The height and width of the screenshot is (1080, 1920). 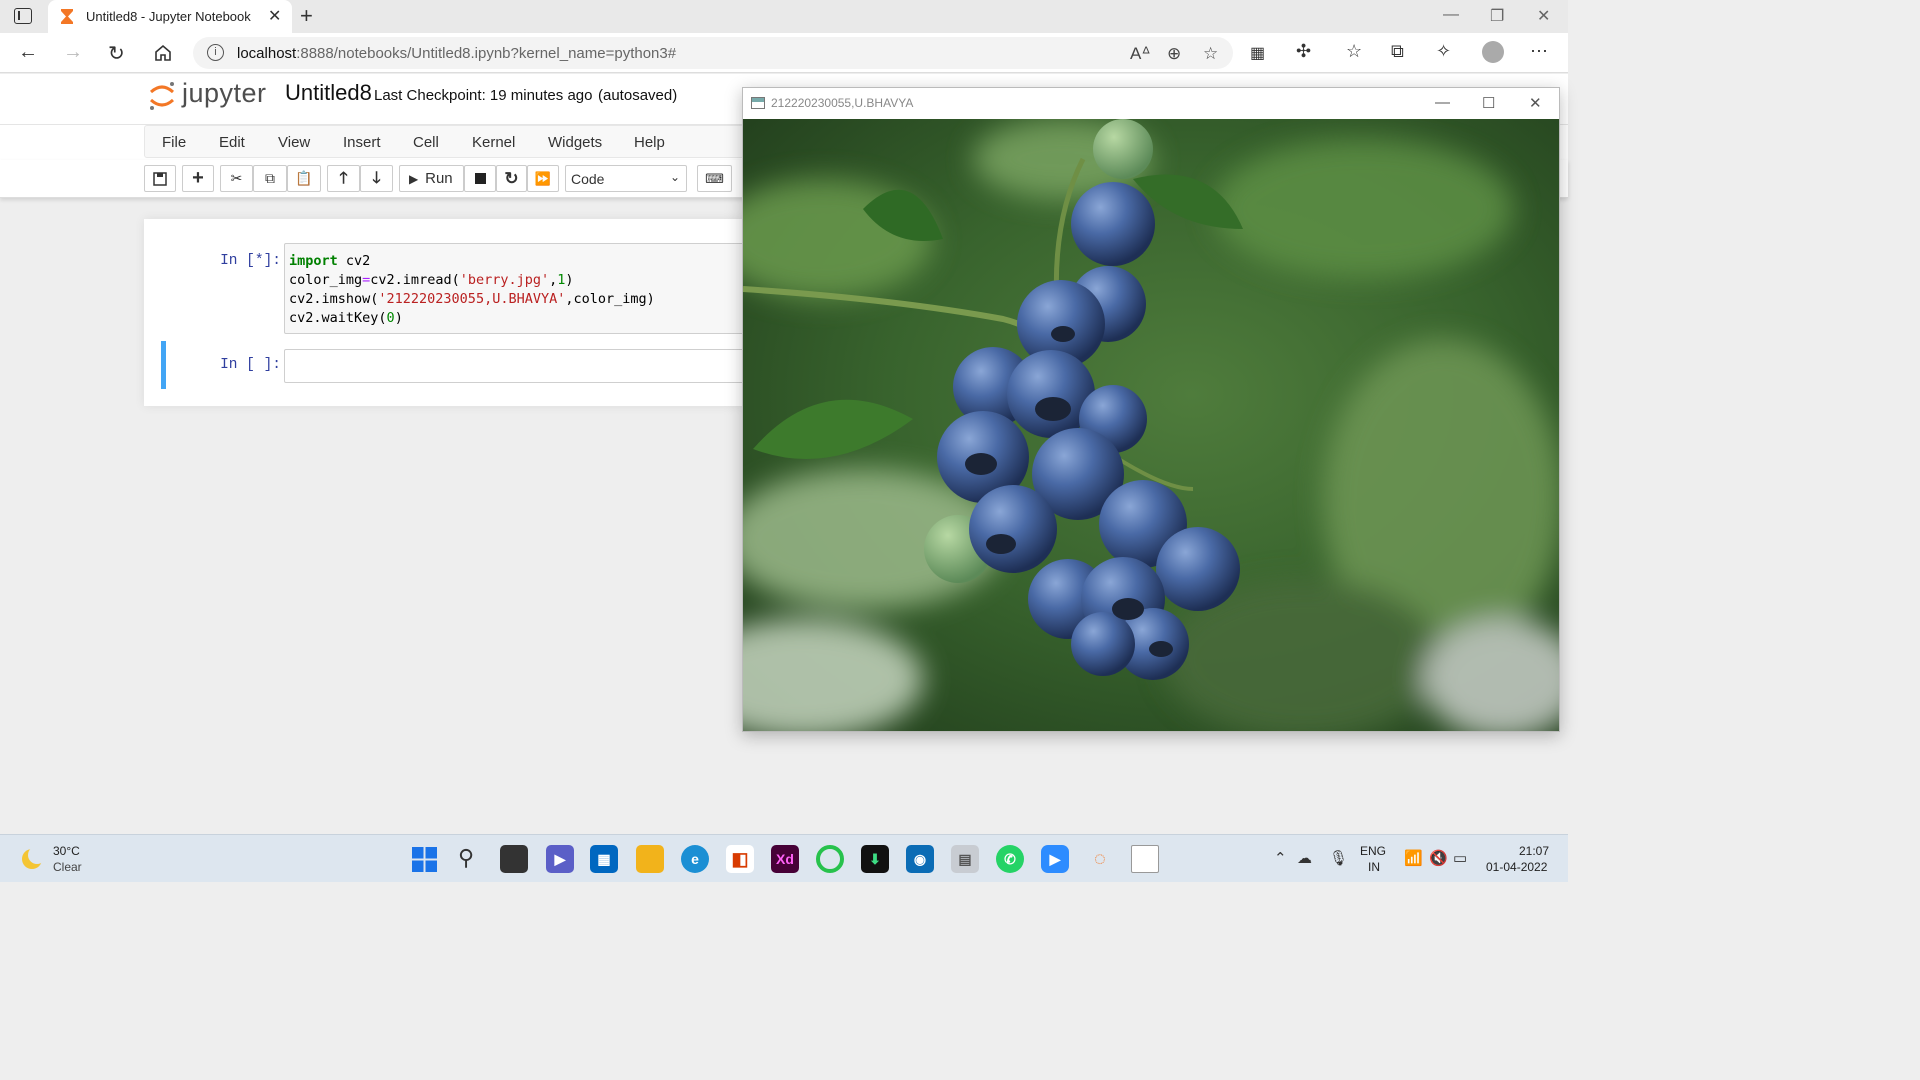 I want to click on save-button, so click(x=160, y=178).